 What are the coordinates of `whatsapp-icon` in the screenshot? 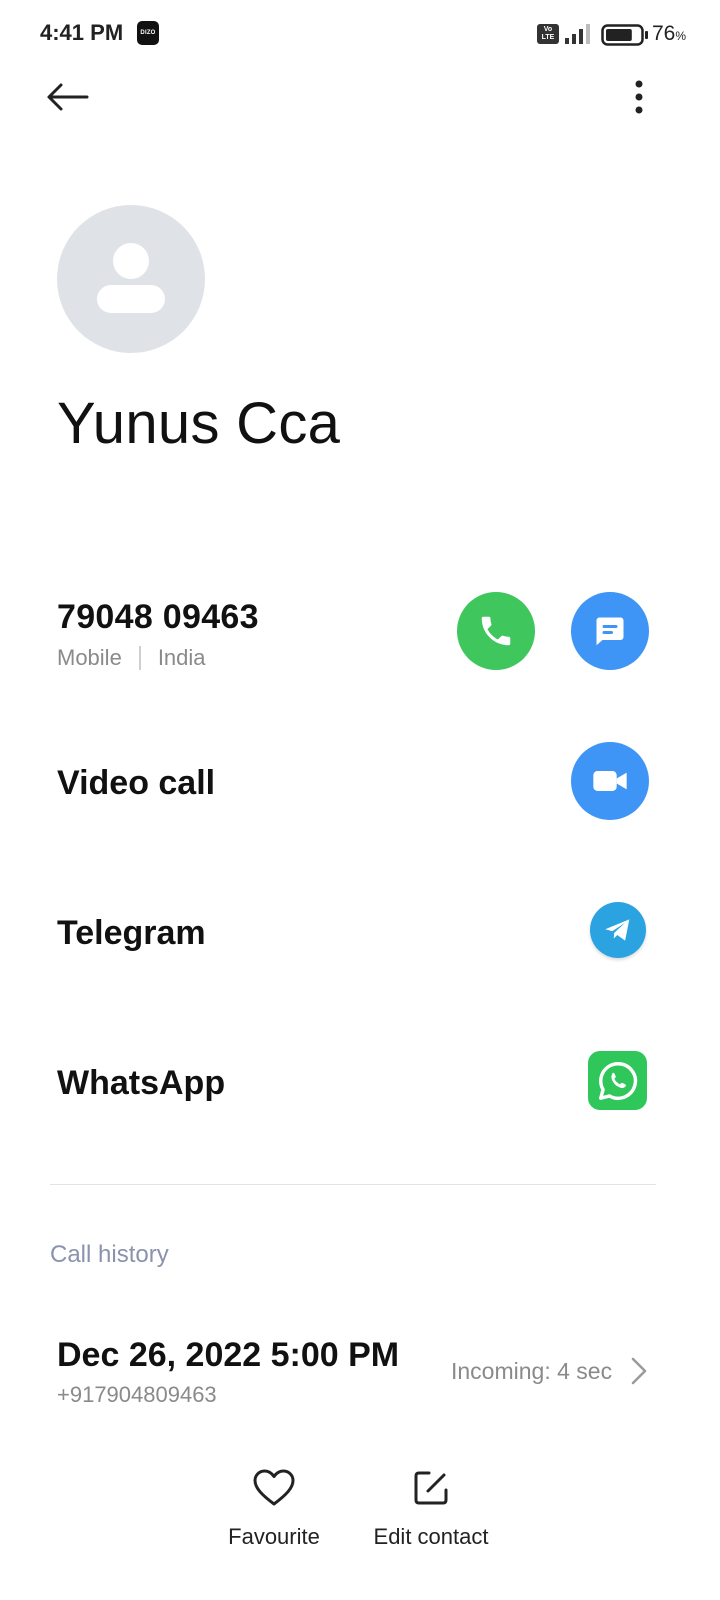 It's located at (617, 1080).